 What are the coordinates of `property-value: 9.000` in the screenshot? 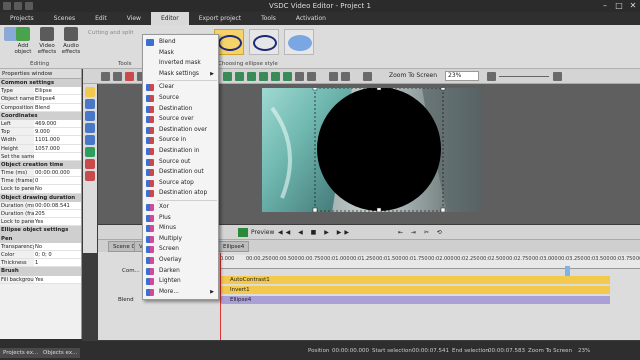 It's located at (57, 132).